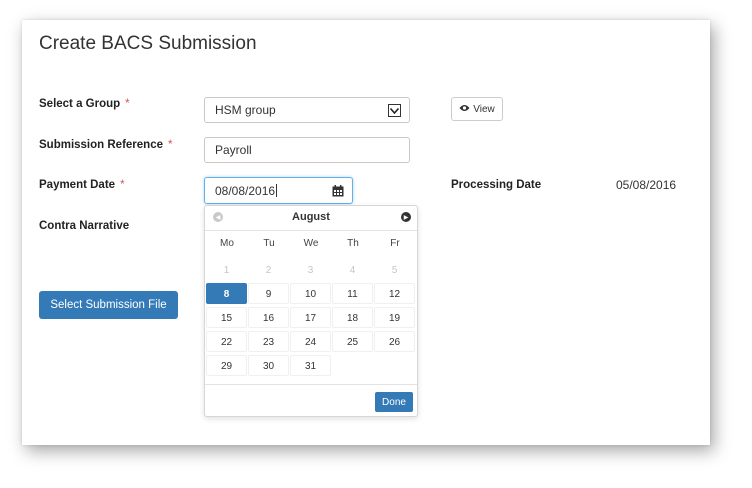  I want to click on calendar-day: 24, so click(310, 341).